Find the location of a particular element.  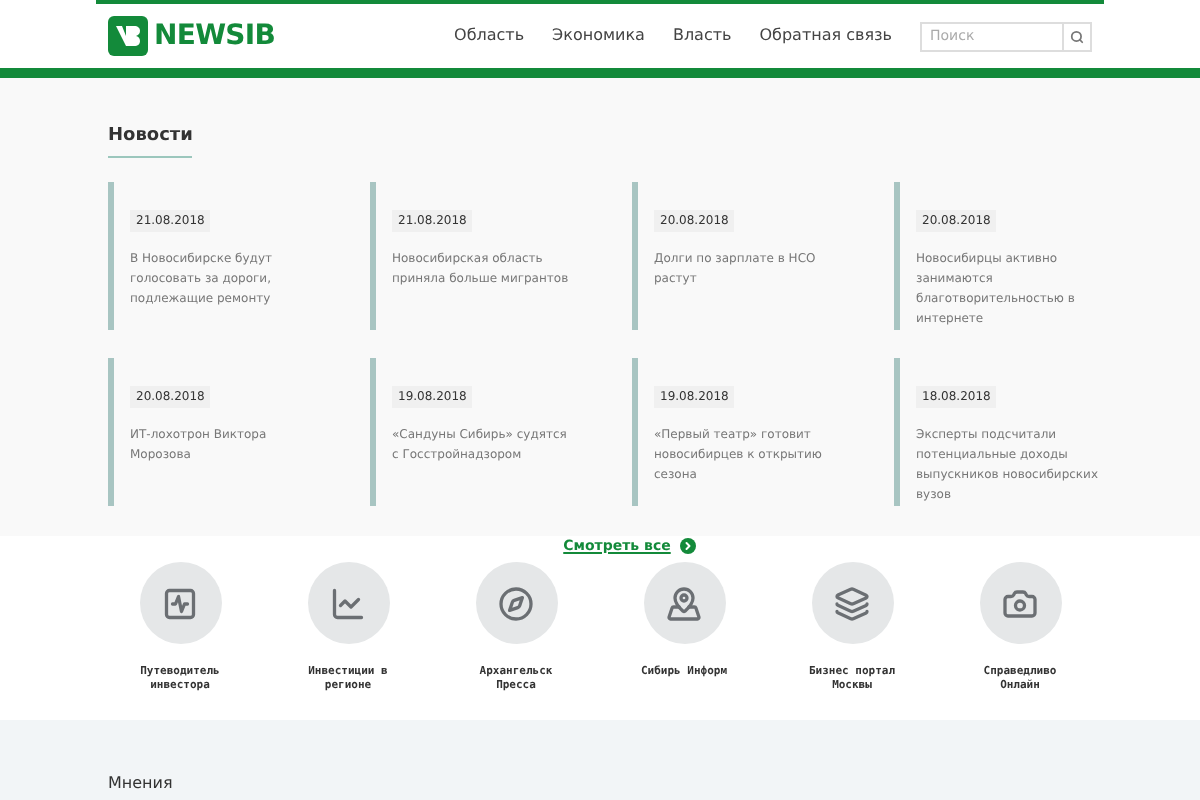

trend-chart-icon is located at coordinates (348, 603).